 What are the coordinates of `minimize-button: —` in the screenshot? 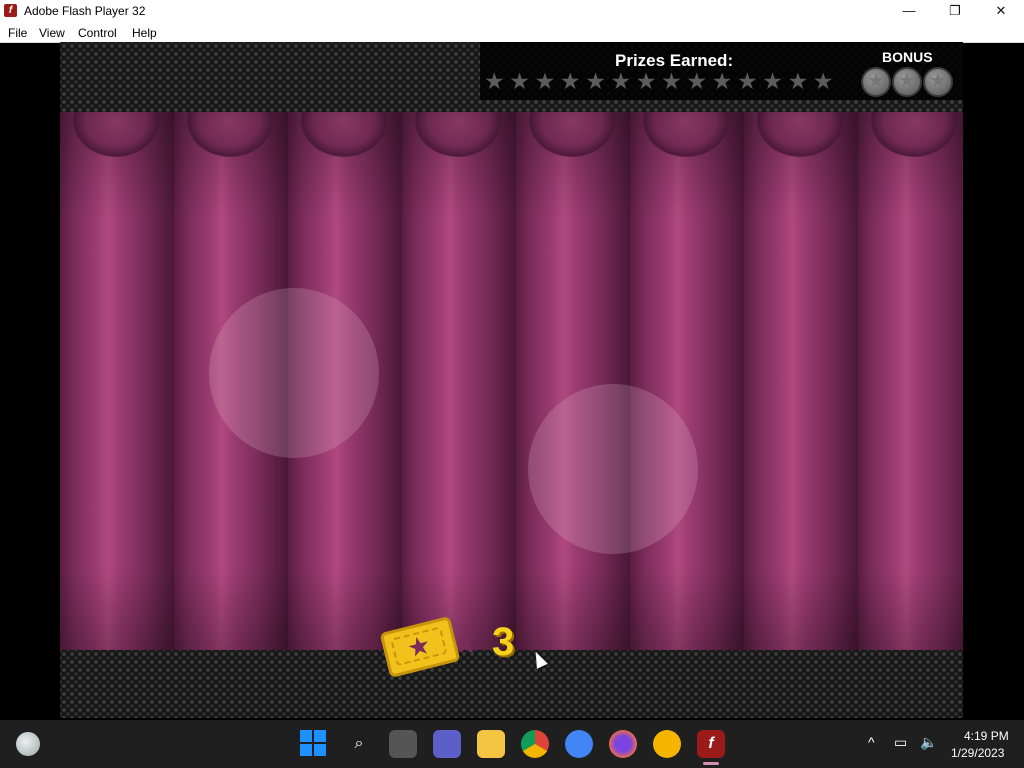 It's located at (909, 11).